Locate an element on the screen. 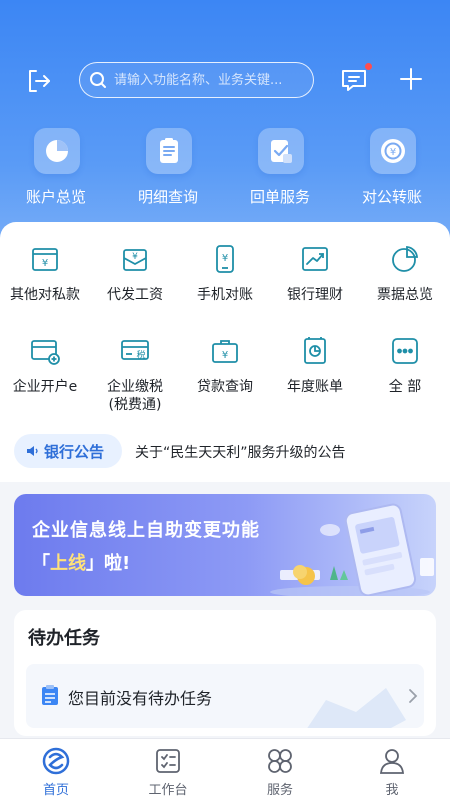 This screenshot has width=450, height=800. clipboard-icon is located at coordinates (50, 695).